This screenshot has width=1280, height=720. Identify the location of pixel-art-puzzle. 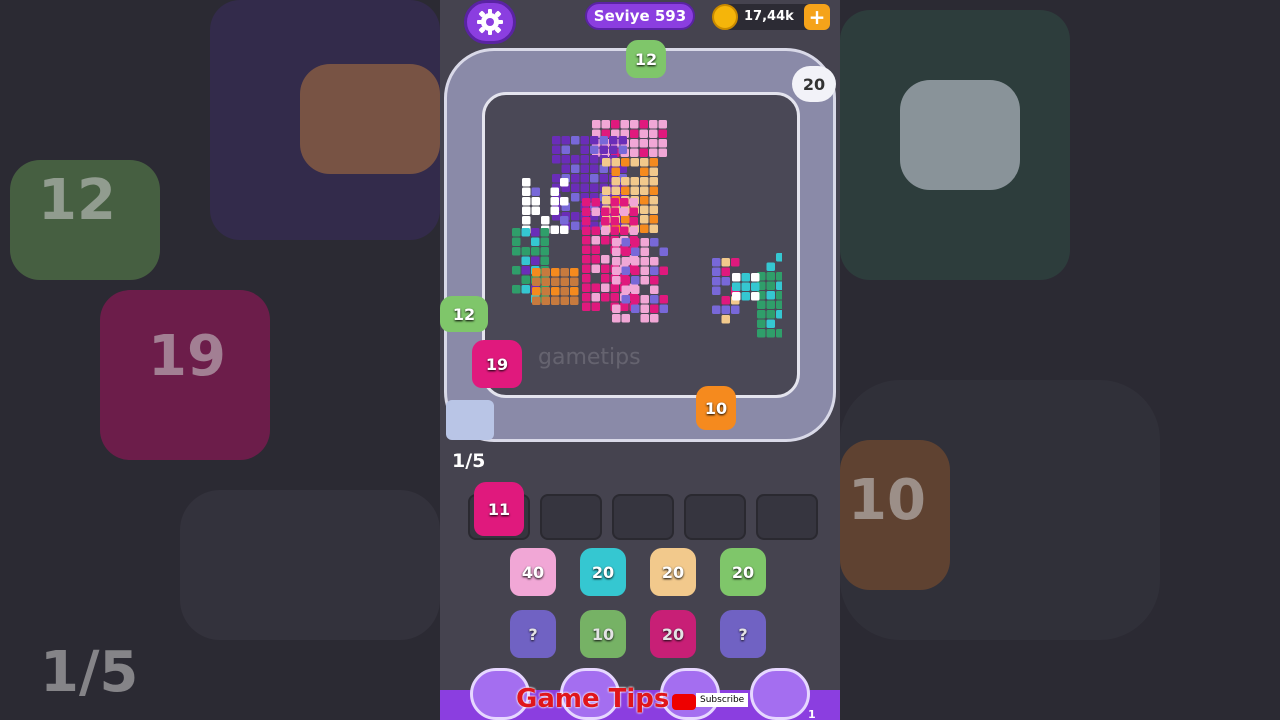
(647, 229).